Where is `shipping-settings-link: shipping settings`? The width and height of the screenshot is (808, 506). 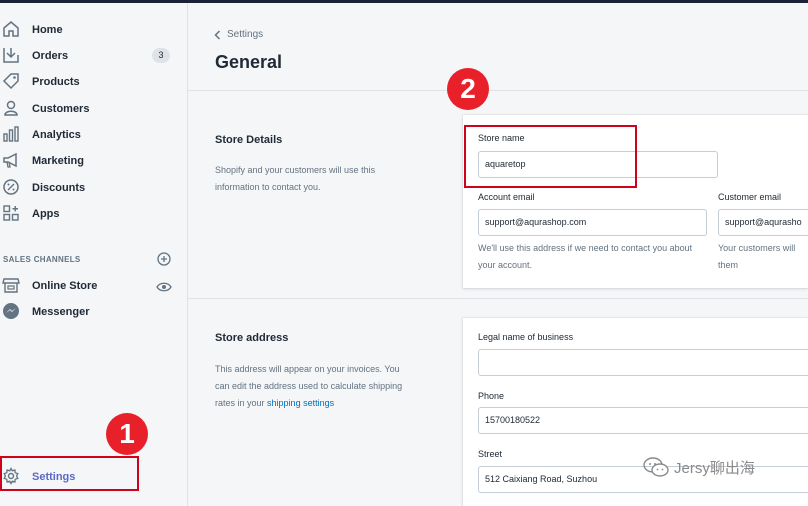
shipping-settings-link: shipping settings is located at coordinates (300, 403).